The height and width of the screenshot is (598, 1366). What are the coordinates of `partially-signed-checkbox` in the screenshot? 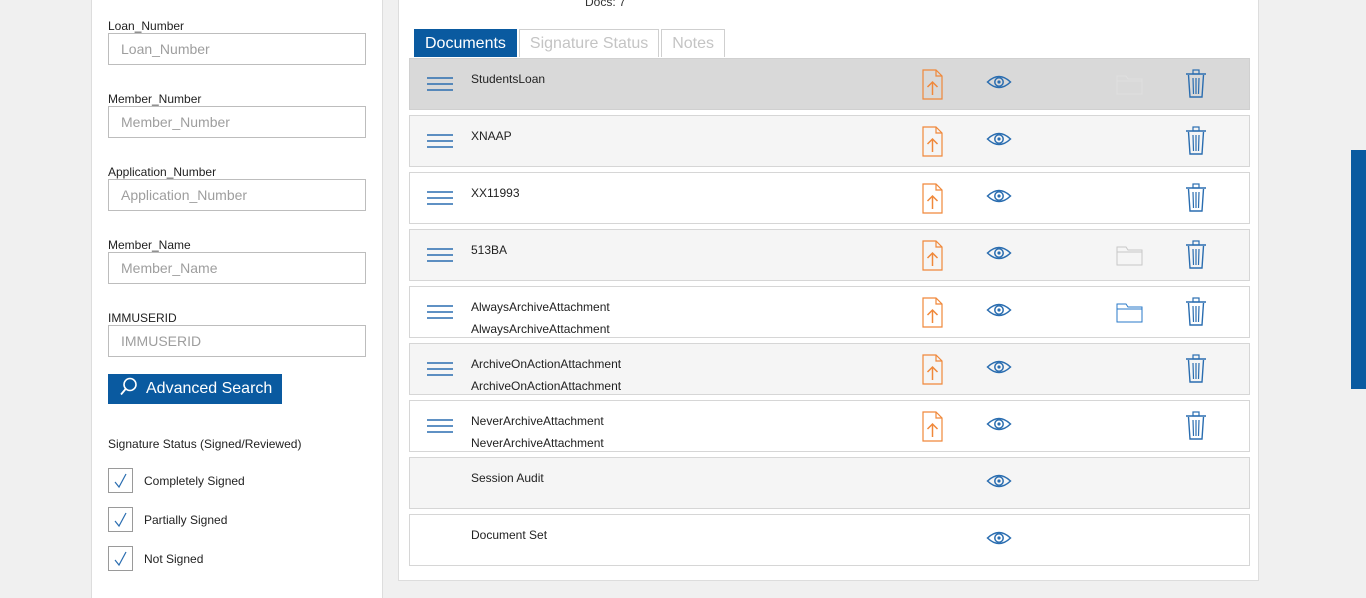 It's located at (120, 519).